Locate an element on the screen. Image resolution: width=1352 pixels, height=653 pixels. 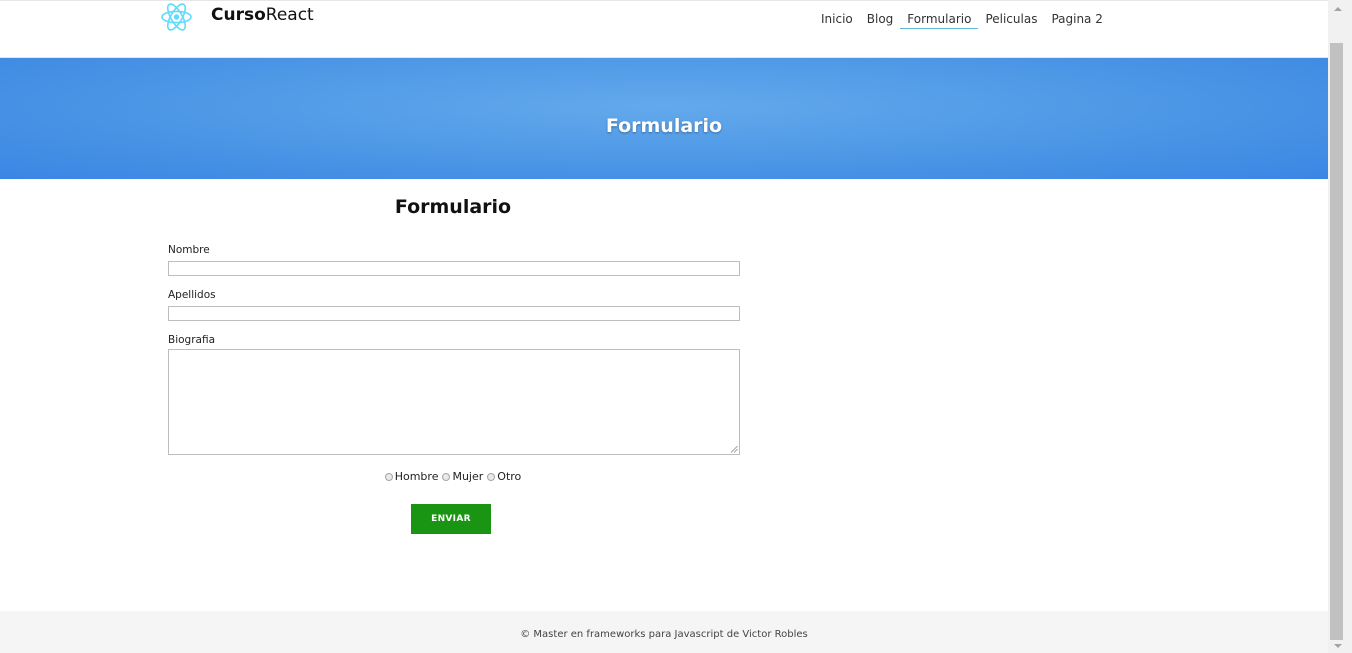
resize-grip-icon is located at coordinates (734, 449).